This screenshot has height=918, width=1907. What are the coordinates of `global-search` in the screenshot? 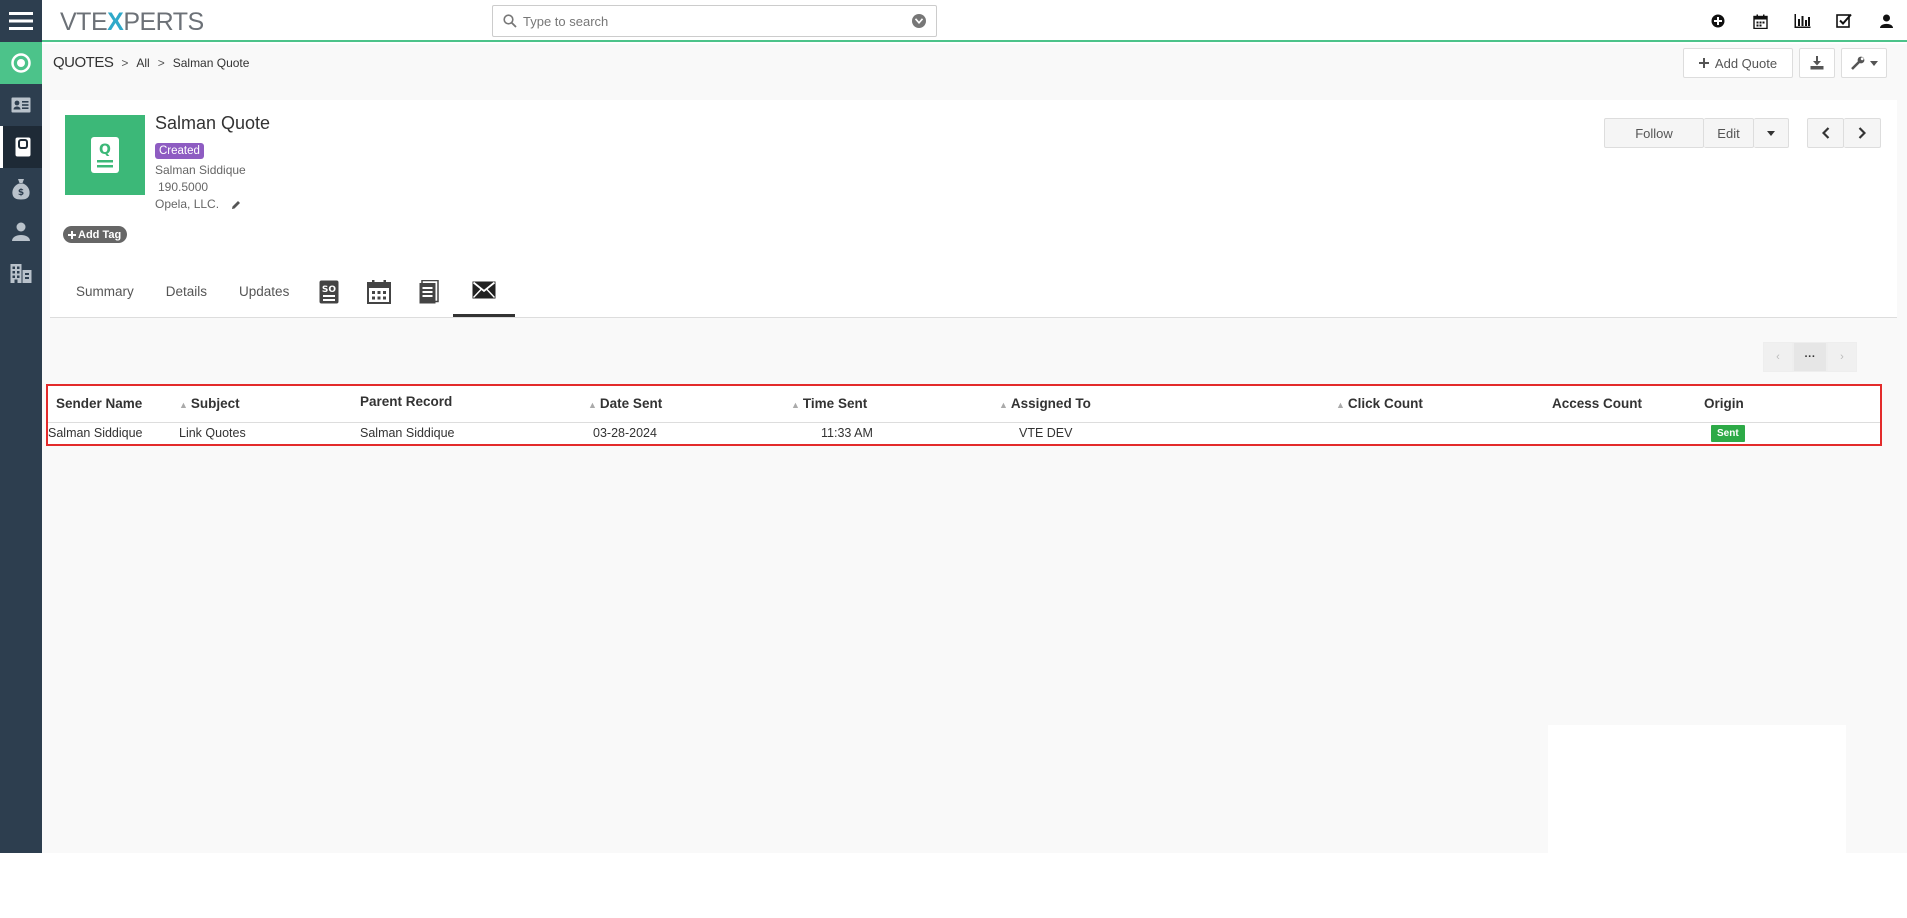 It's located at (714, 21).